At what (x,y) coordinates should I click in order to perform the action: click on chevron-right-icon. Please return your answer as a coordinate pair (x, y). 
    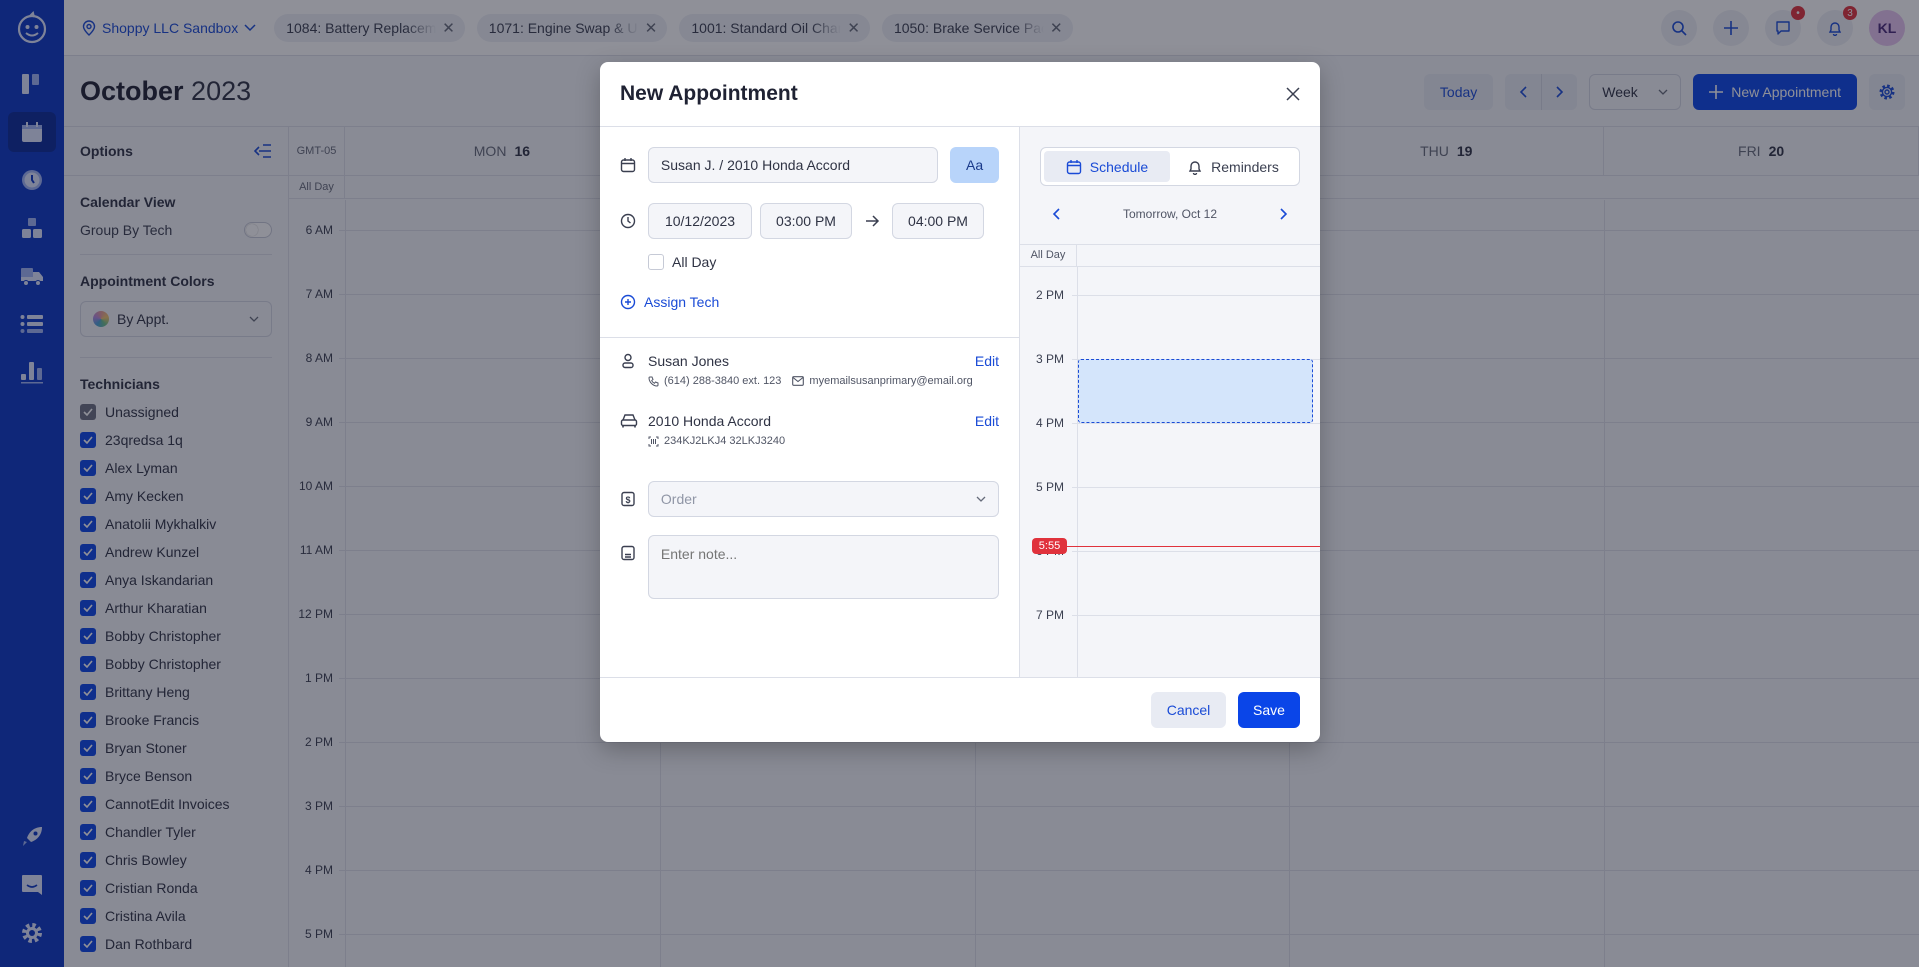
    Looking at the image, I should click on (1284, 214).